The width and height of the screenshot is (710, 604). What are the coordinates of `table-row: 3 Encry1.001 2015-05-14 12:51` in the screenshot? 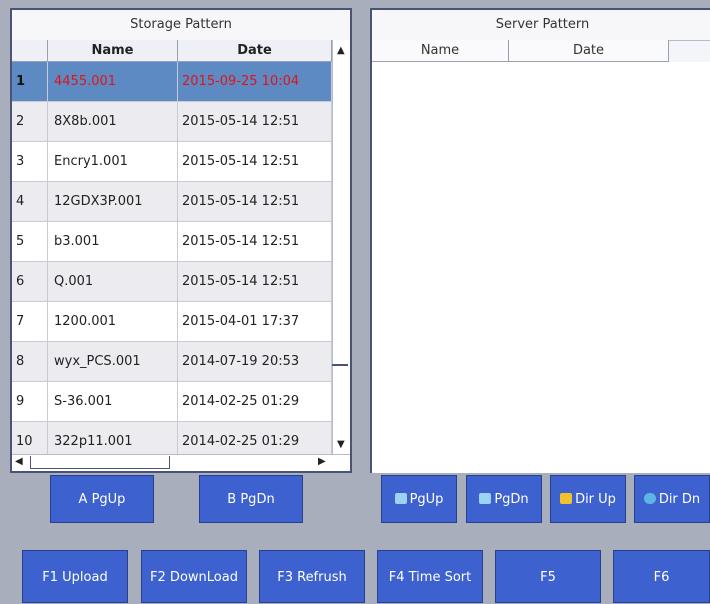 It's located at (172, 162).